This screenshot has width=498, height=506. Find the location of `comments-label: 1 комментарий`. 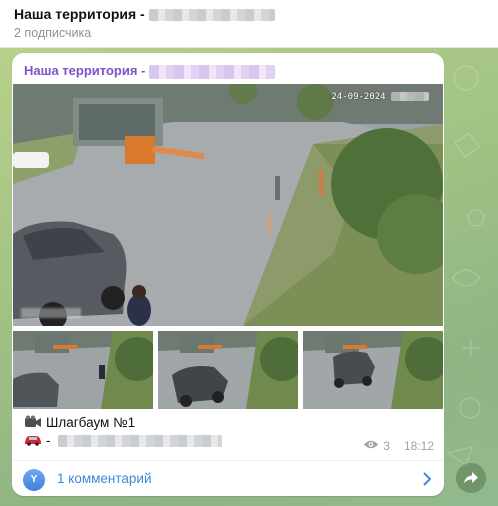

comments-label: 1 комментарий is located at coordinates (104, 478).